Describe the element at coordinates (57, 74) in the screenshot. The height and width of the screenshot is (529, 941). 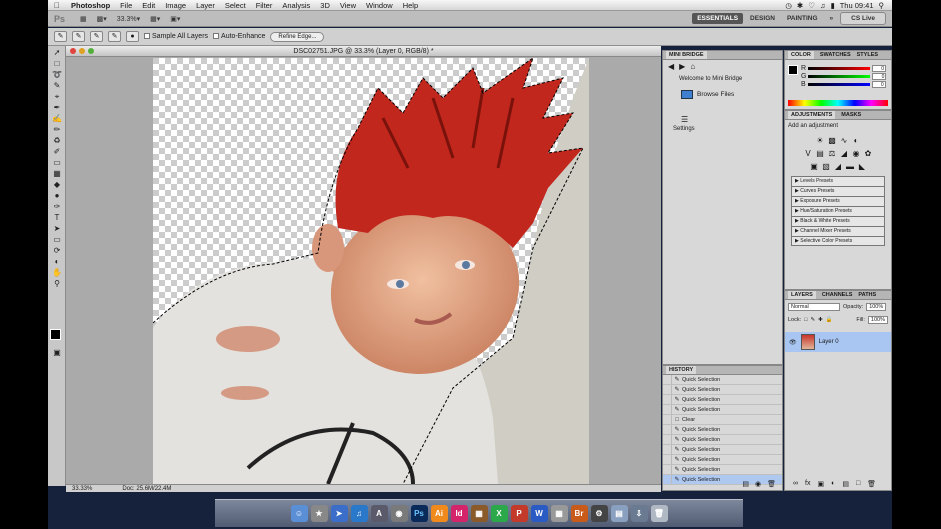
I see `lasso-tool-icon: ➰` at that location.